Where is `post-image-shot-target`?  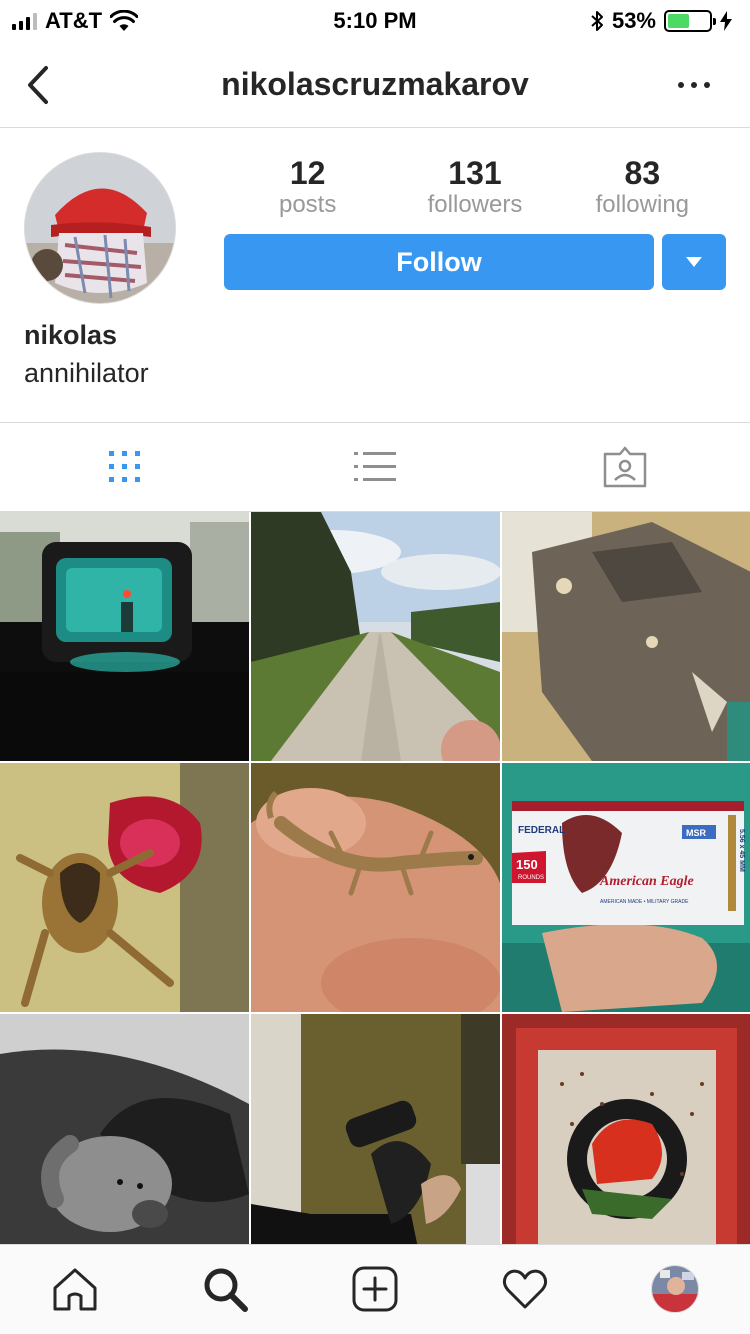
post-image-shot-target is located at coordinates (626, 1129).